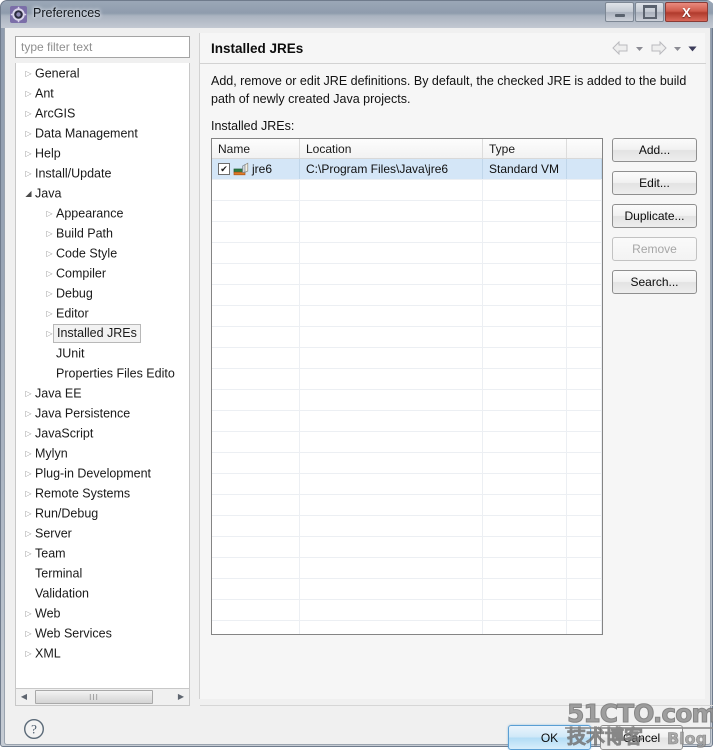 The width and height of the screenshot is (713, 750). What do you see at coordinates (102, 93) in the screenshot?
I see `sidebar-item-ant: ▷ Ant` at bounding box center [102, 93].